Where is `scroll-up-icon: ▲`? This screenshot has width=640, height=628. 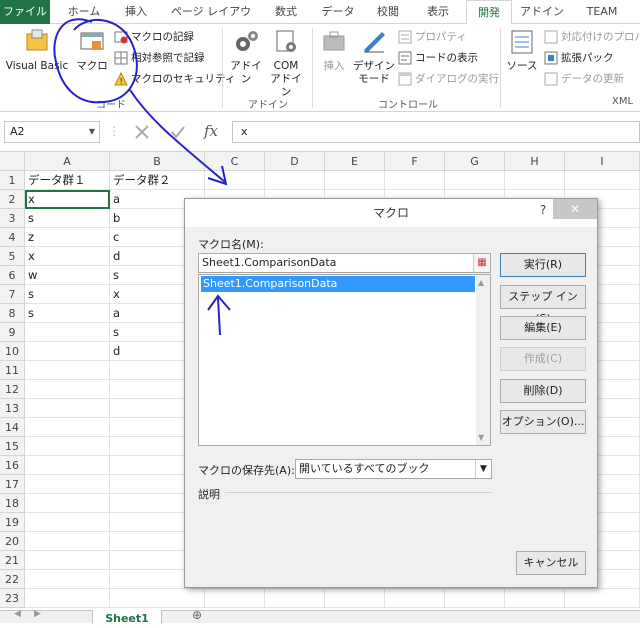
scroll-up-icon: ▲ is located at coordinates (481, 282).